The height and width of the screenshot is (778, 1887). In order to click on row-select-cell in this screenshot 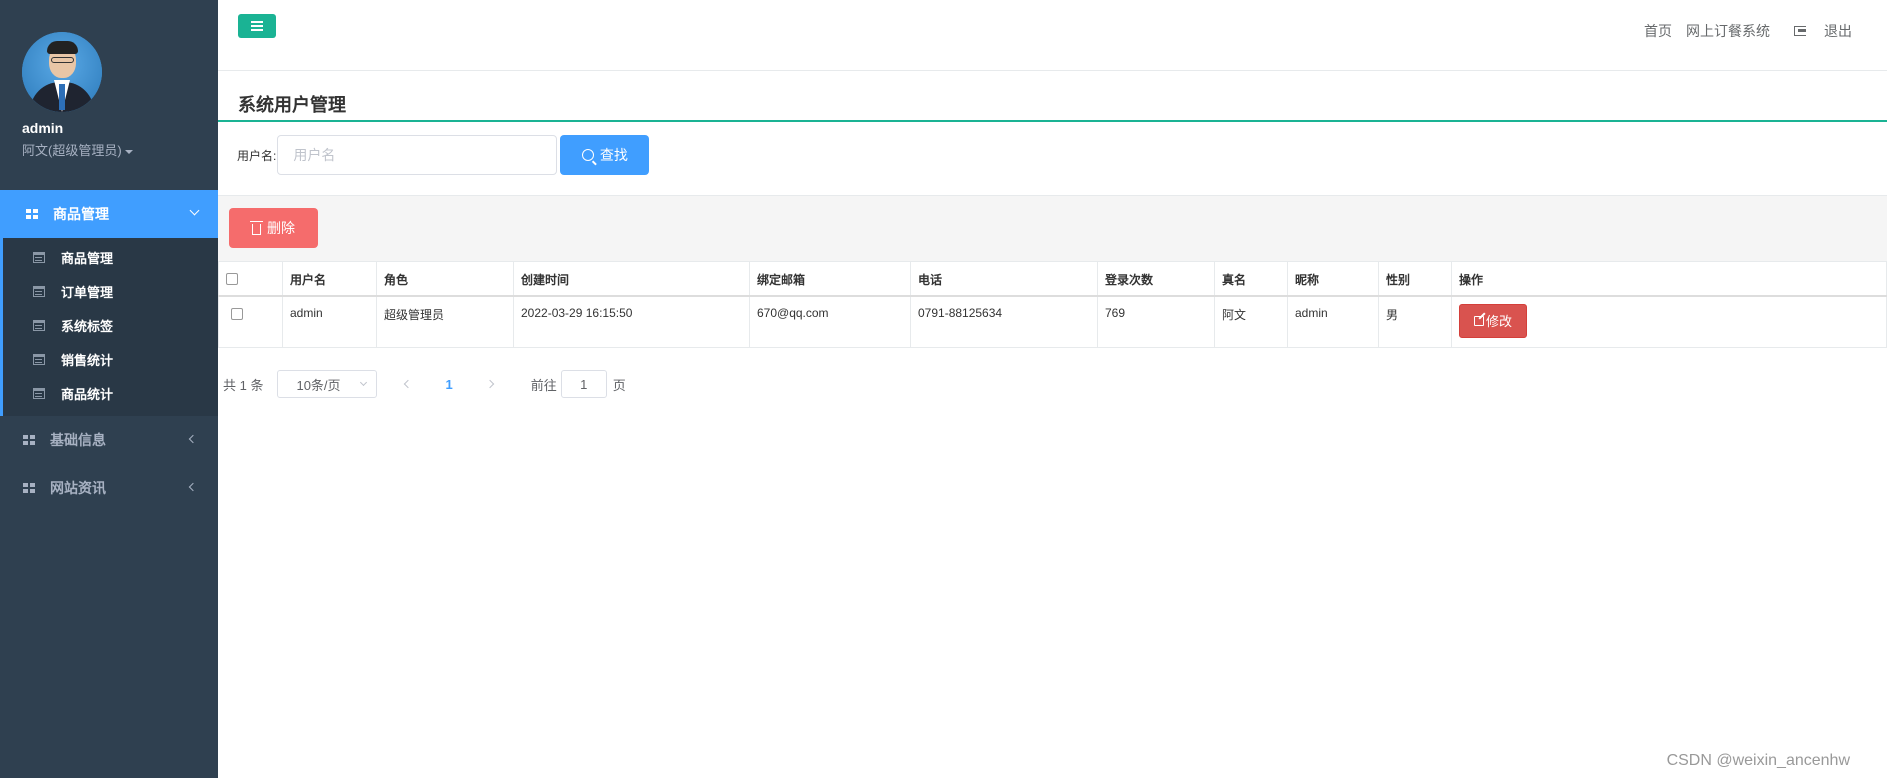, I will do `click(250, 321)`.